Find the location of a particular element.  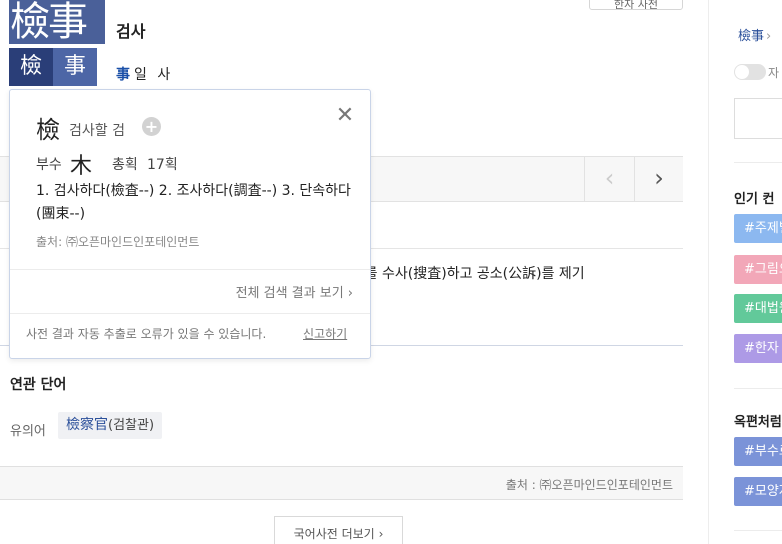

more-dictionary-button: 국어사전 더보기 › is located at coordinates (338, 530).